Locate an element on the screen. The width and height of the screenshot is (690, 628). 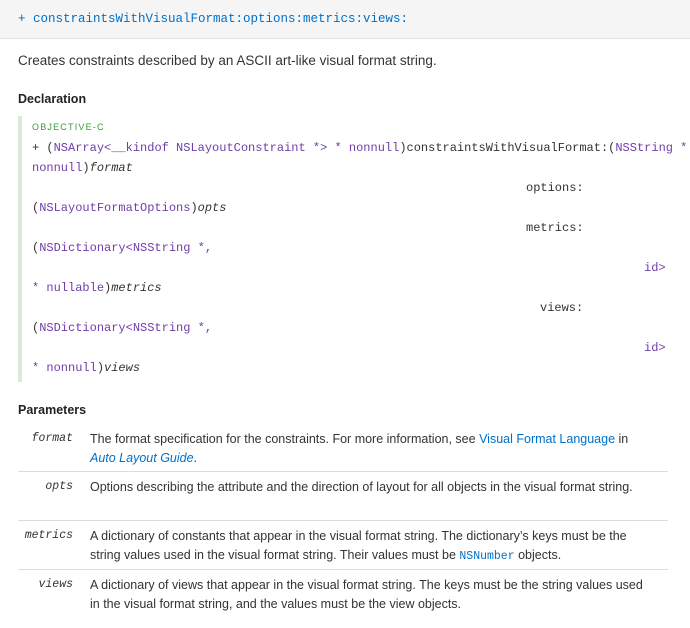
code-metrics-id: id> is located at coordinates (655, 268).